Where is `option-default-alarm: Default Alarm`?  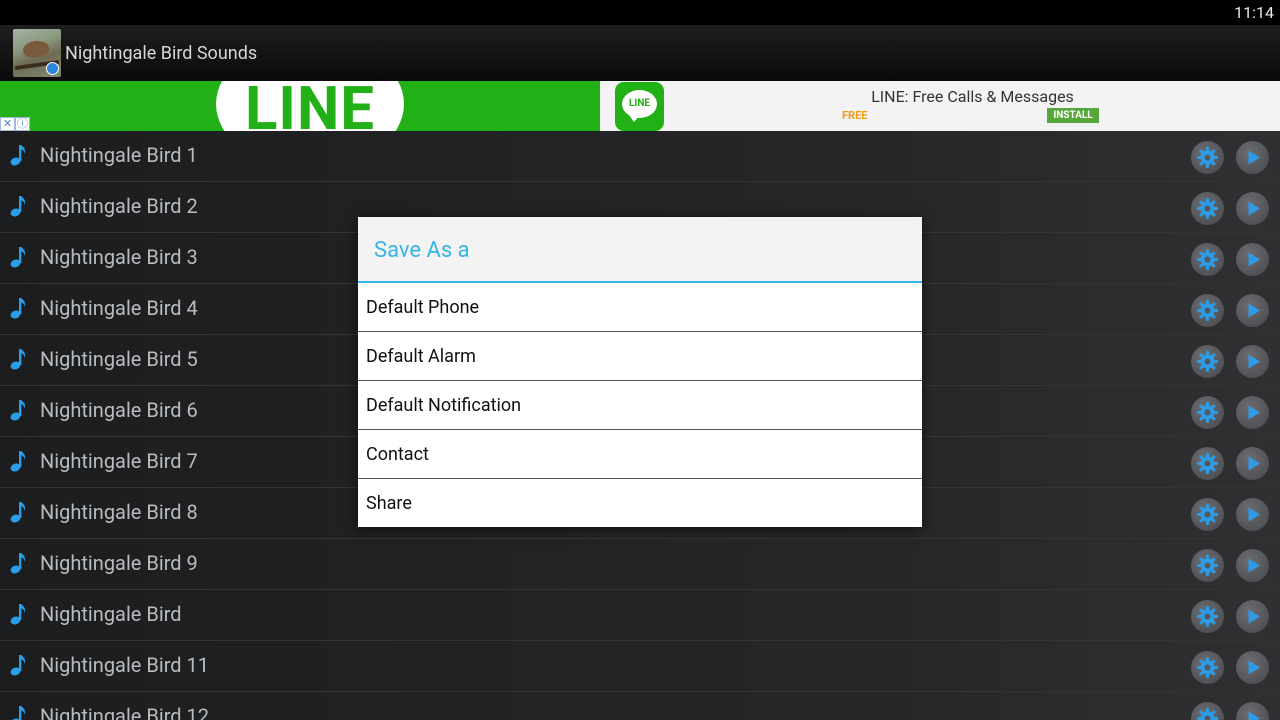 option-default-alarm: Default Alarm is located at coordinates (640, 356).